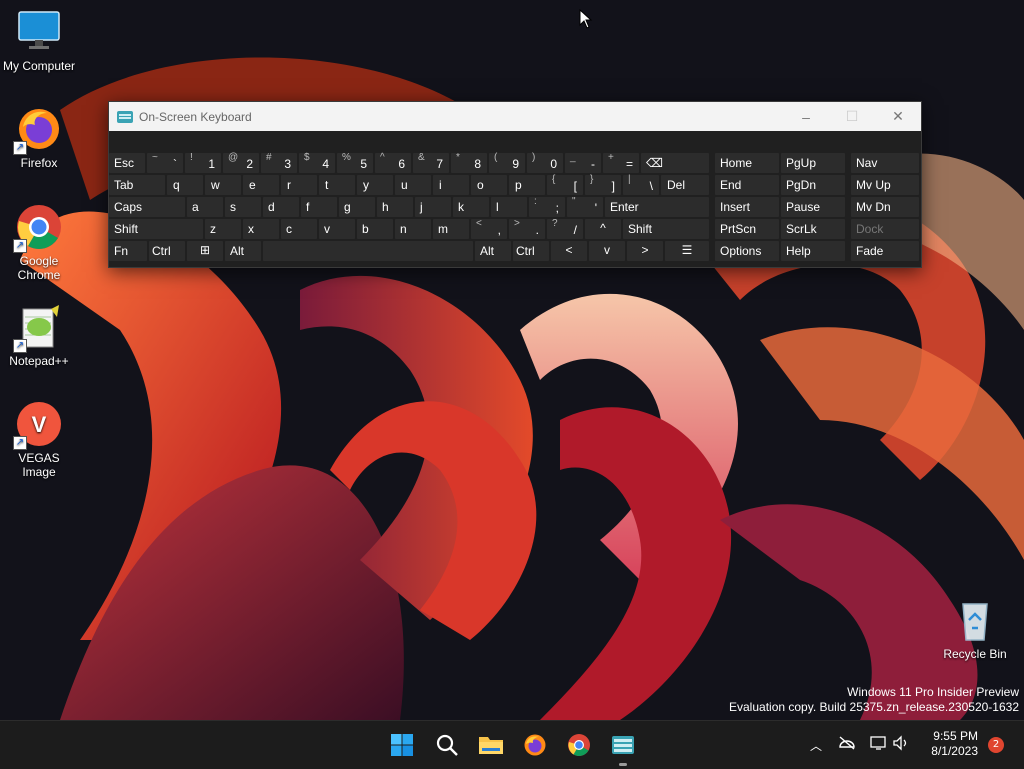 The image size is (1024, 769). I want to click on key-mv-dn: Mv Dn, so click(885, 207).